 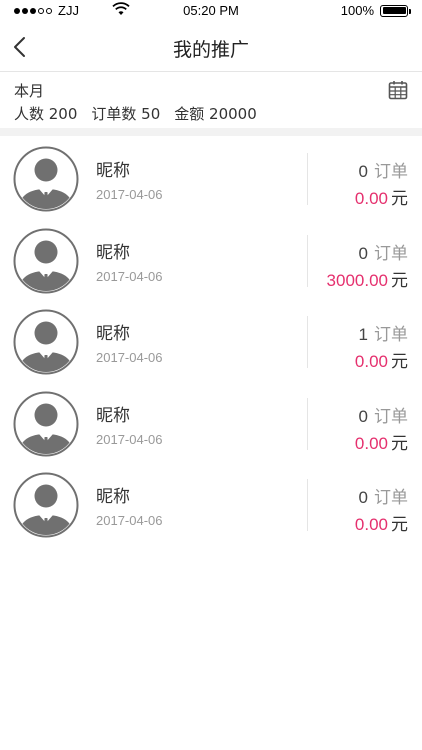 I want to click on battery-level, so click(x=394, y=10).